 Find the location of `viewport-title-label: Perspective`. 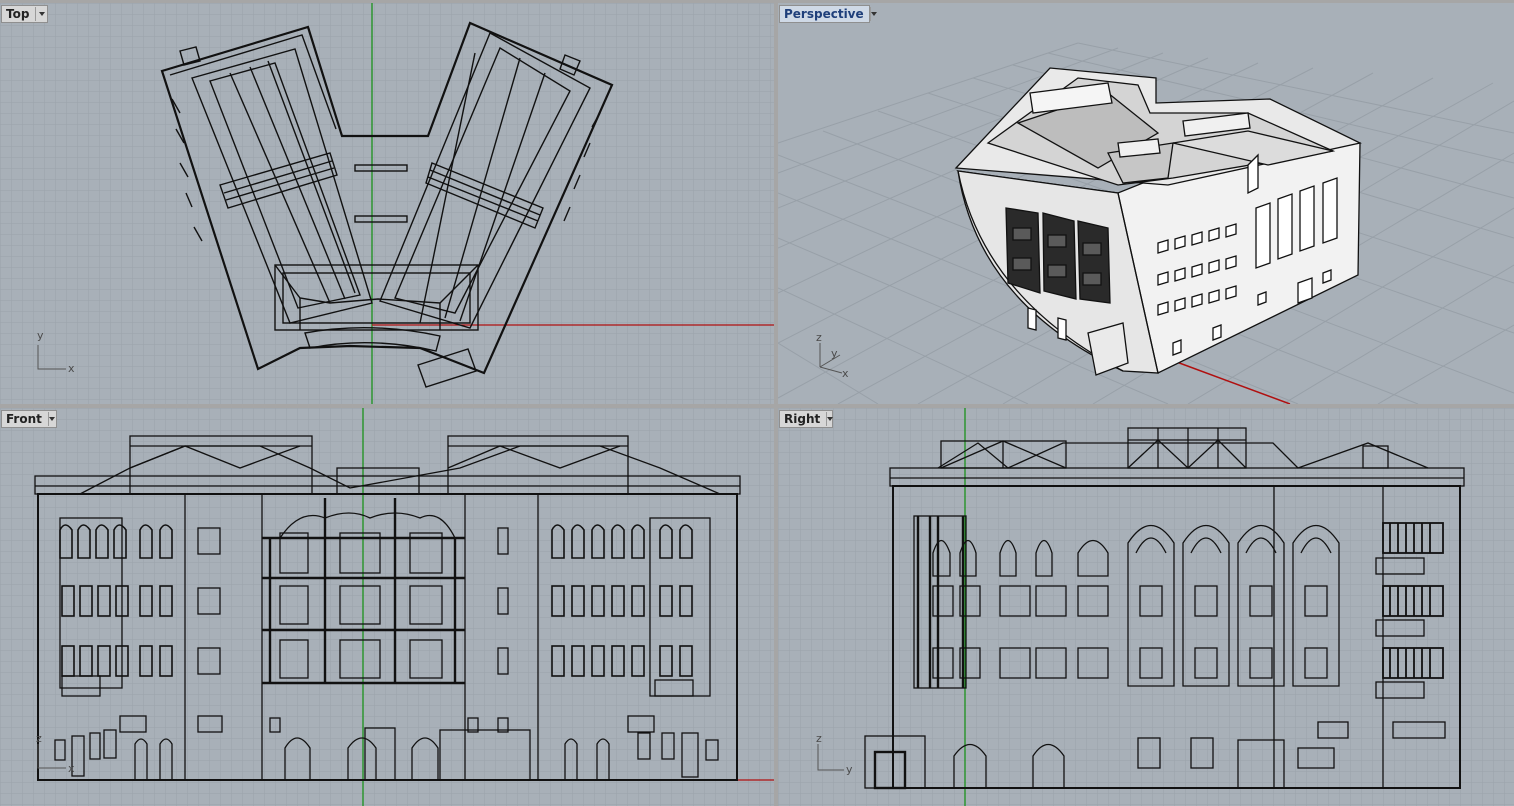

viewport-title-label: Perspective is located at coordinates (824, 14).